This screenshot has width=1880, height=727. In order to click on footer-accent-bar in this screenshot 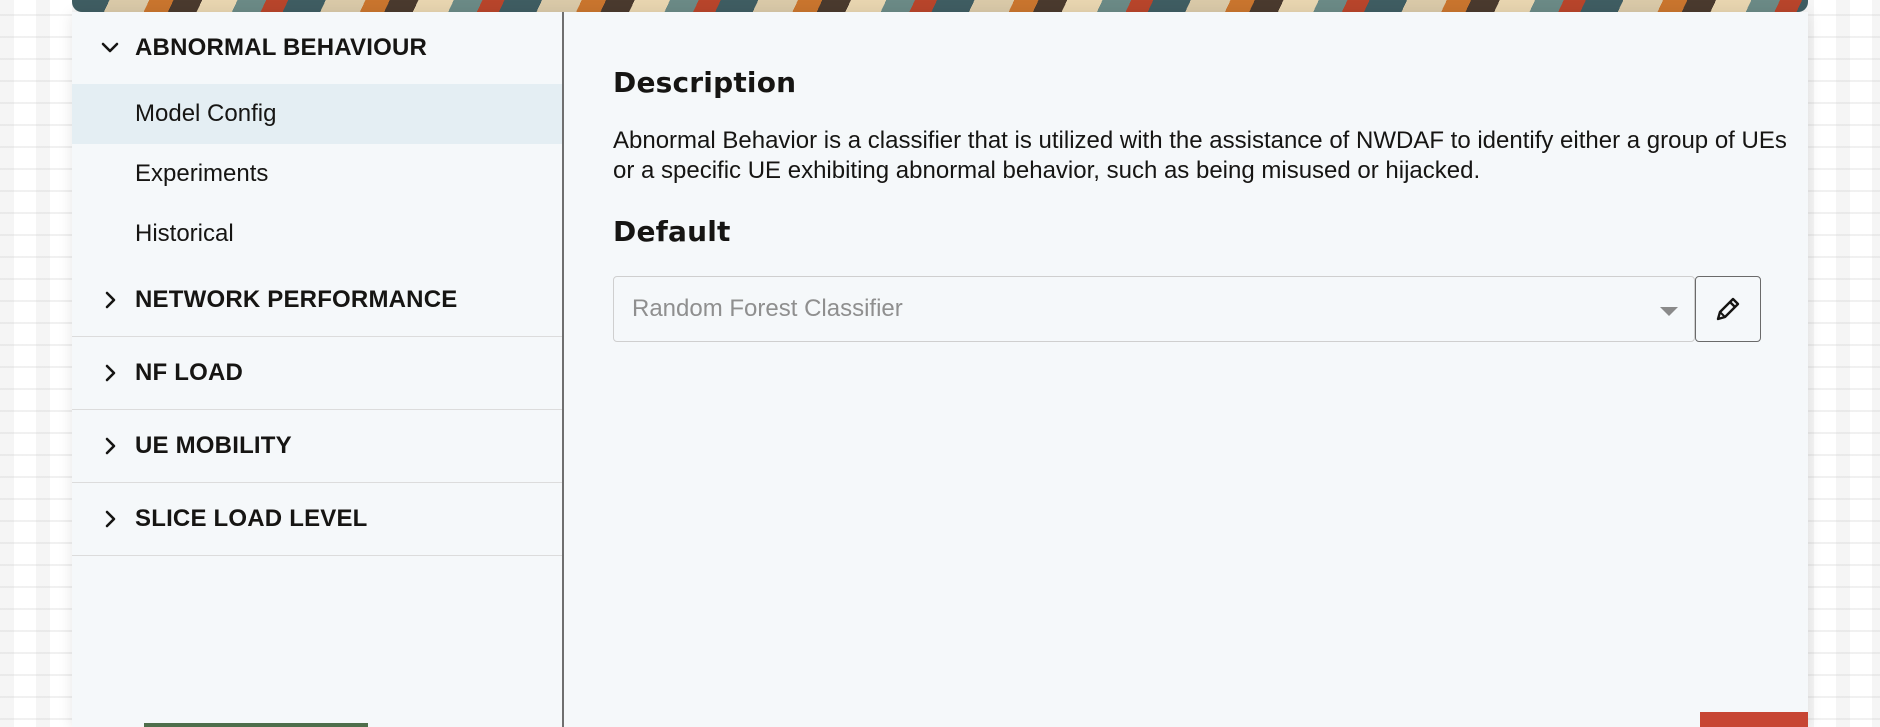, I will do `click(256, 725)`.